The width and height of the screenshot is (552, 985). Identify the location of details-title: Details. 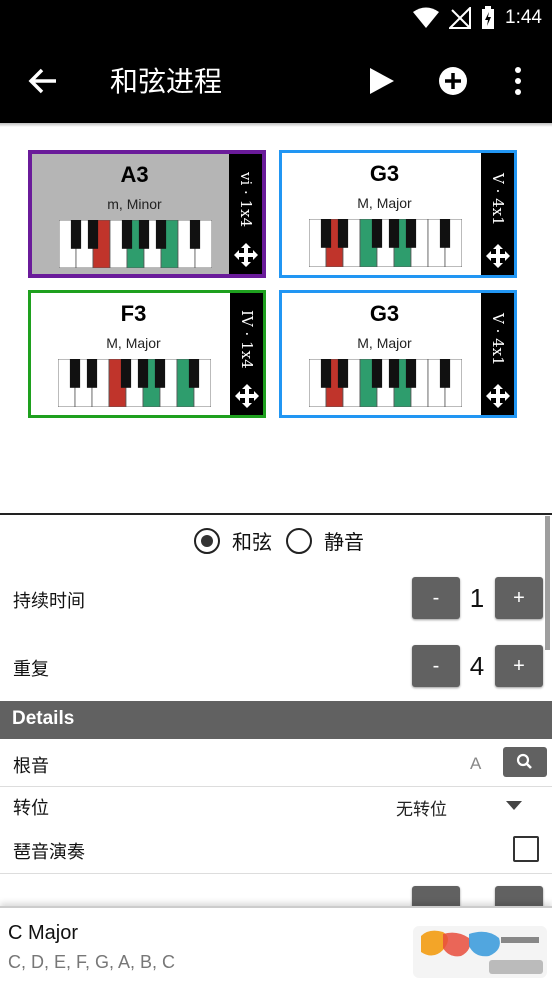
(43, 718).